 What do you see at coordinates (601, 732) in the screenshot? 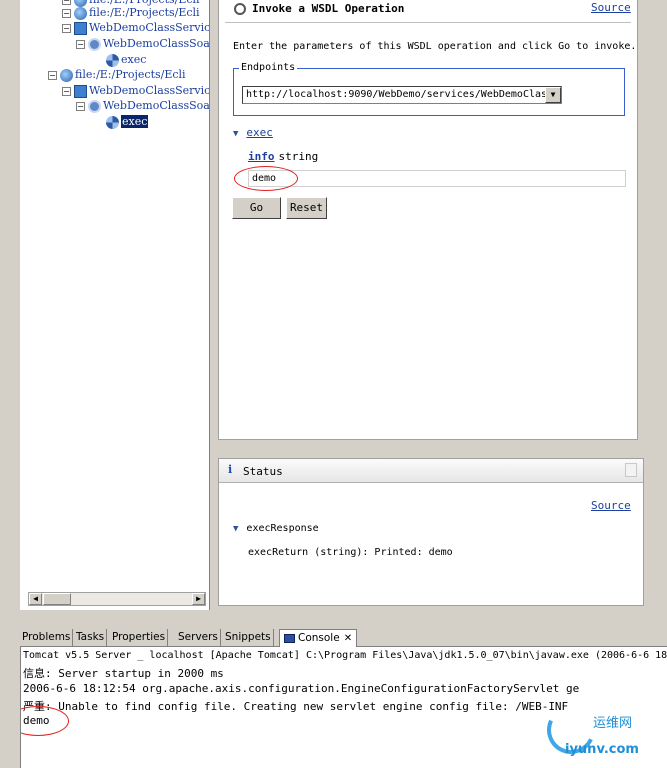
I see `watermark-logo: 运维网 iyunv.com` at bounding box center [601, 732].